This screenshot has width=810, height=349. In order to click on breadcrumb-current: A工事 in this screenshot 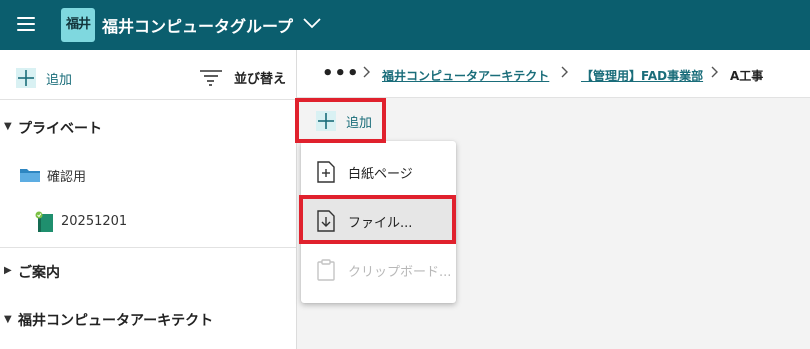, I will do `click(747, 76)`.